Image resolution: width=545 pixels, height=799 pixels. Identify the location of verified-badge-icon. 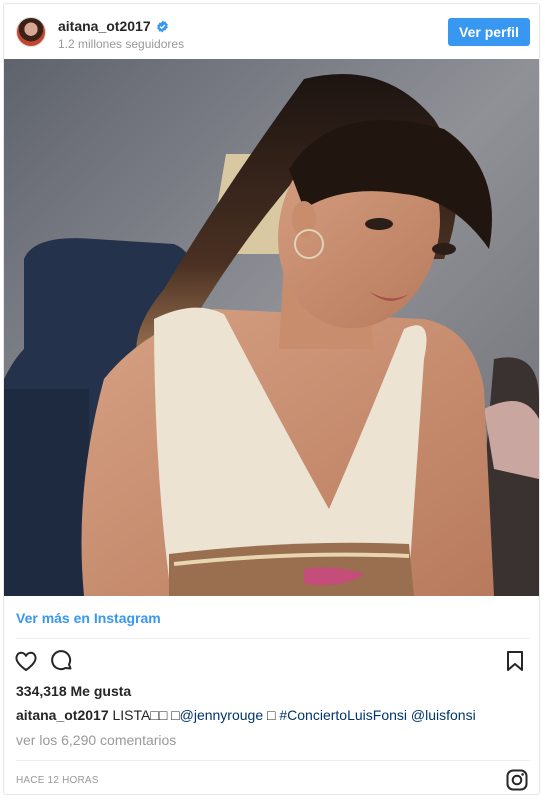
(162, 26).